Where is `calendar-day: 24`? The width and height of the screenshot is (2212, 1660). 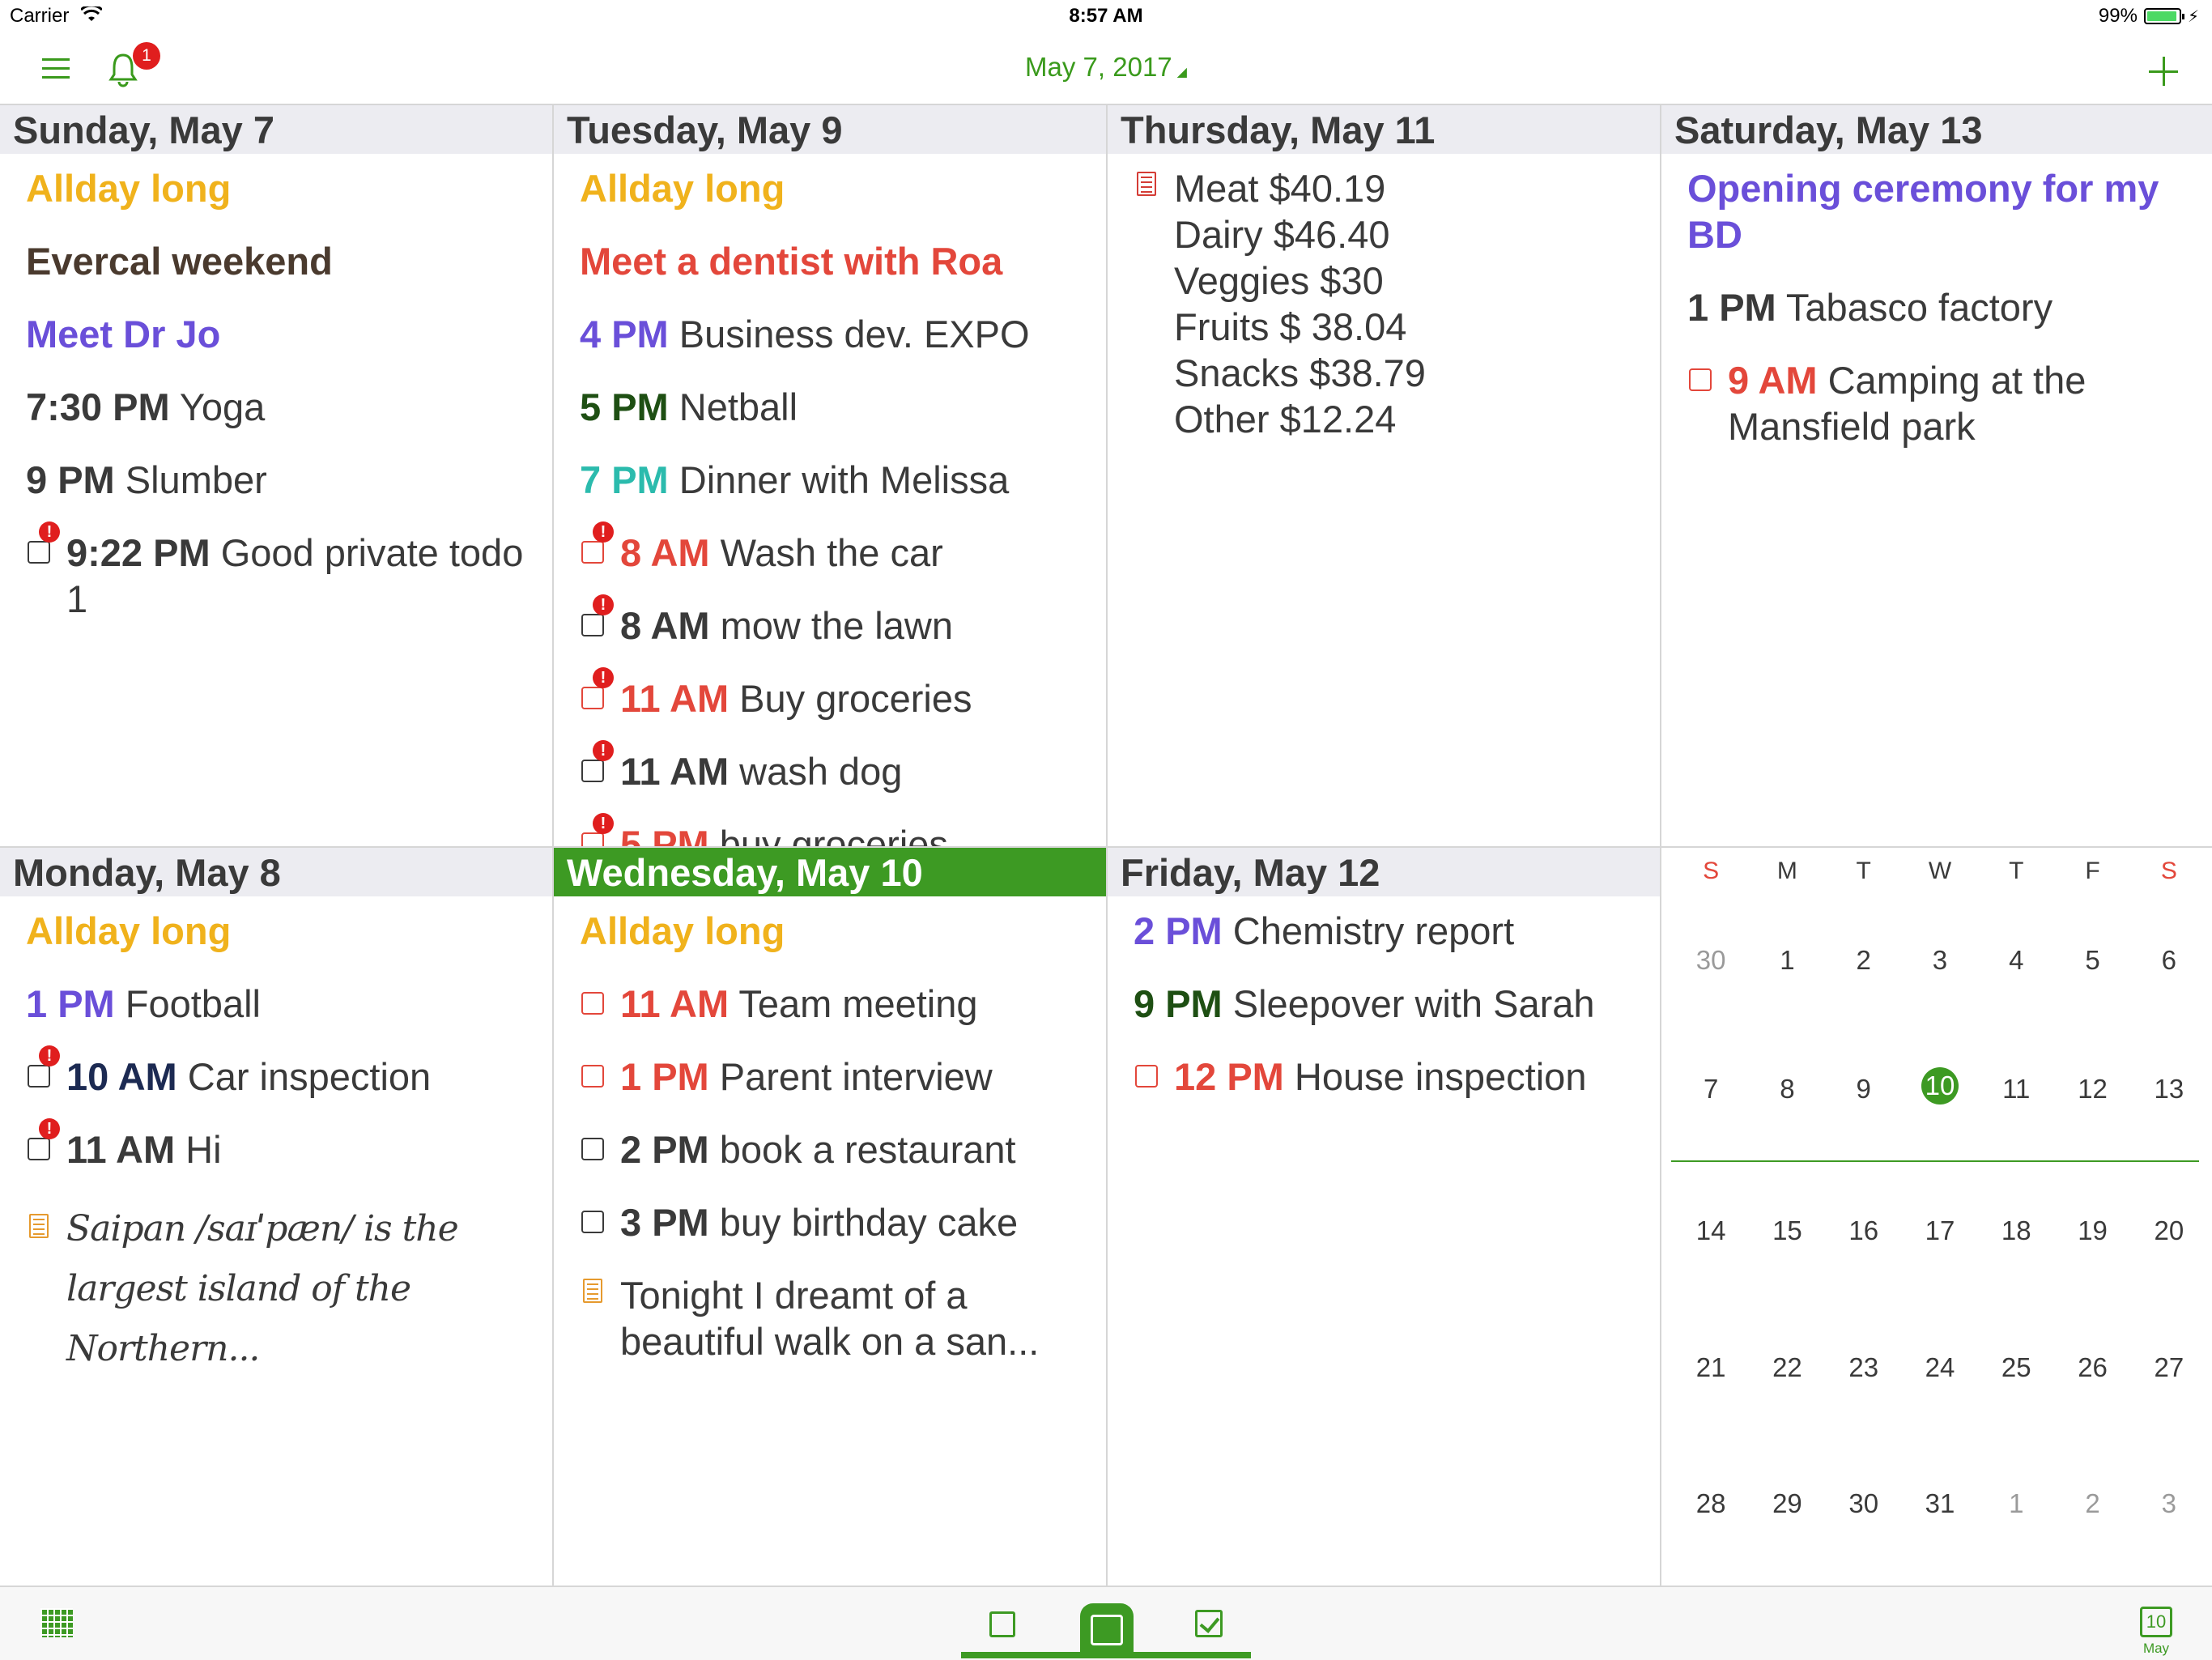
calendar-day: 24 is located at coordinates (1940, 1367).